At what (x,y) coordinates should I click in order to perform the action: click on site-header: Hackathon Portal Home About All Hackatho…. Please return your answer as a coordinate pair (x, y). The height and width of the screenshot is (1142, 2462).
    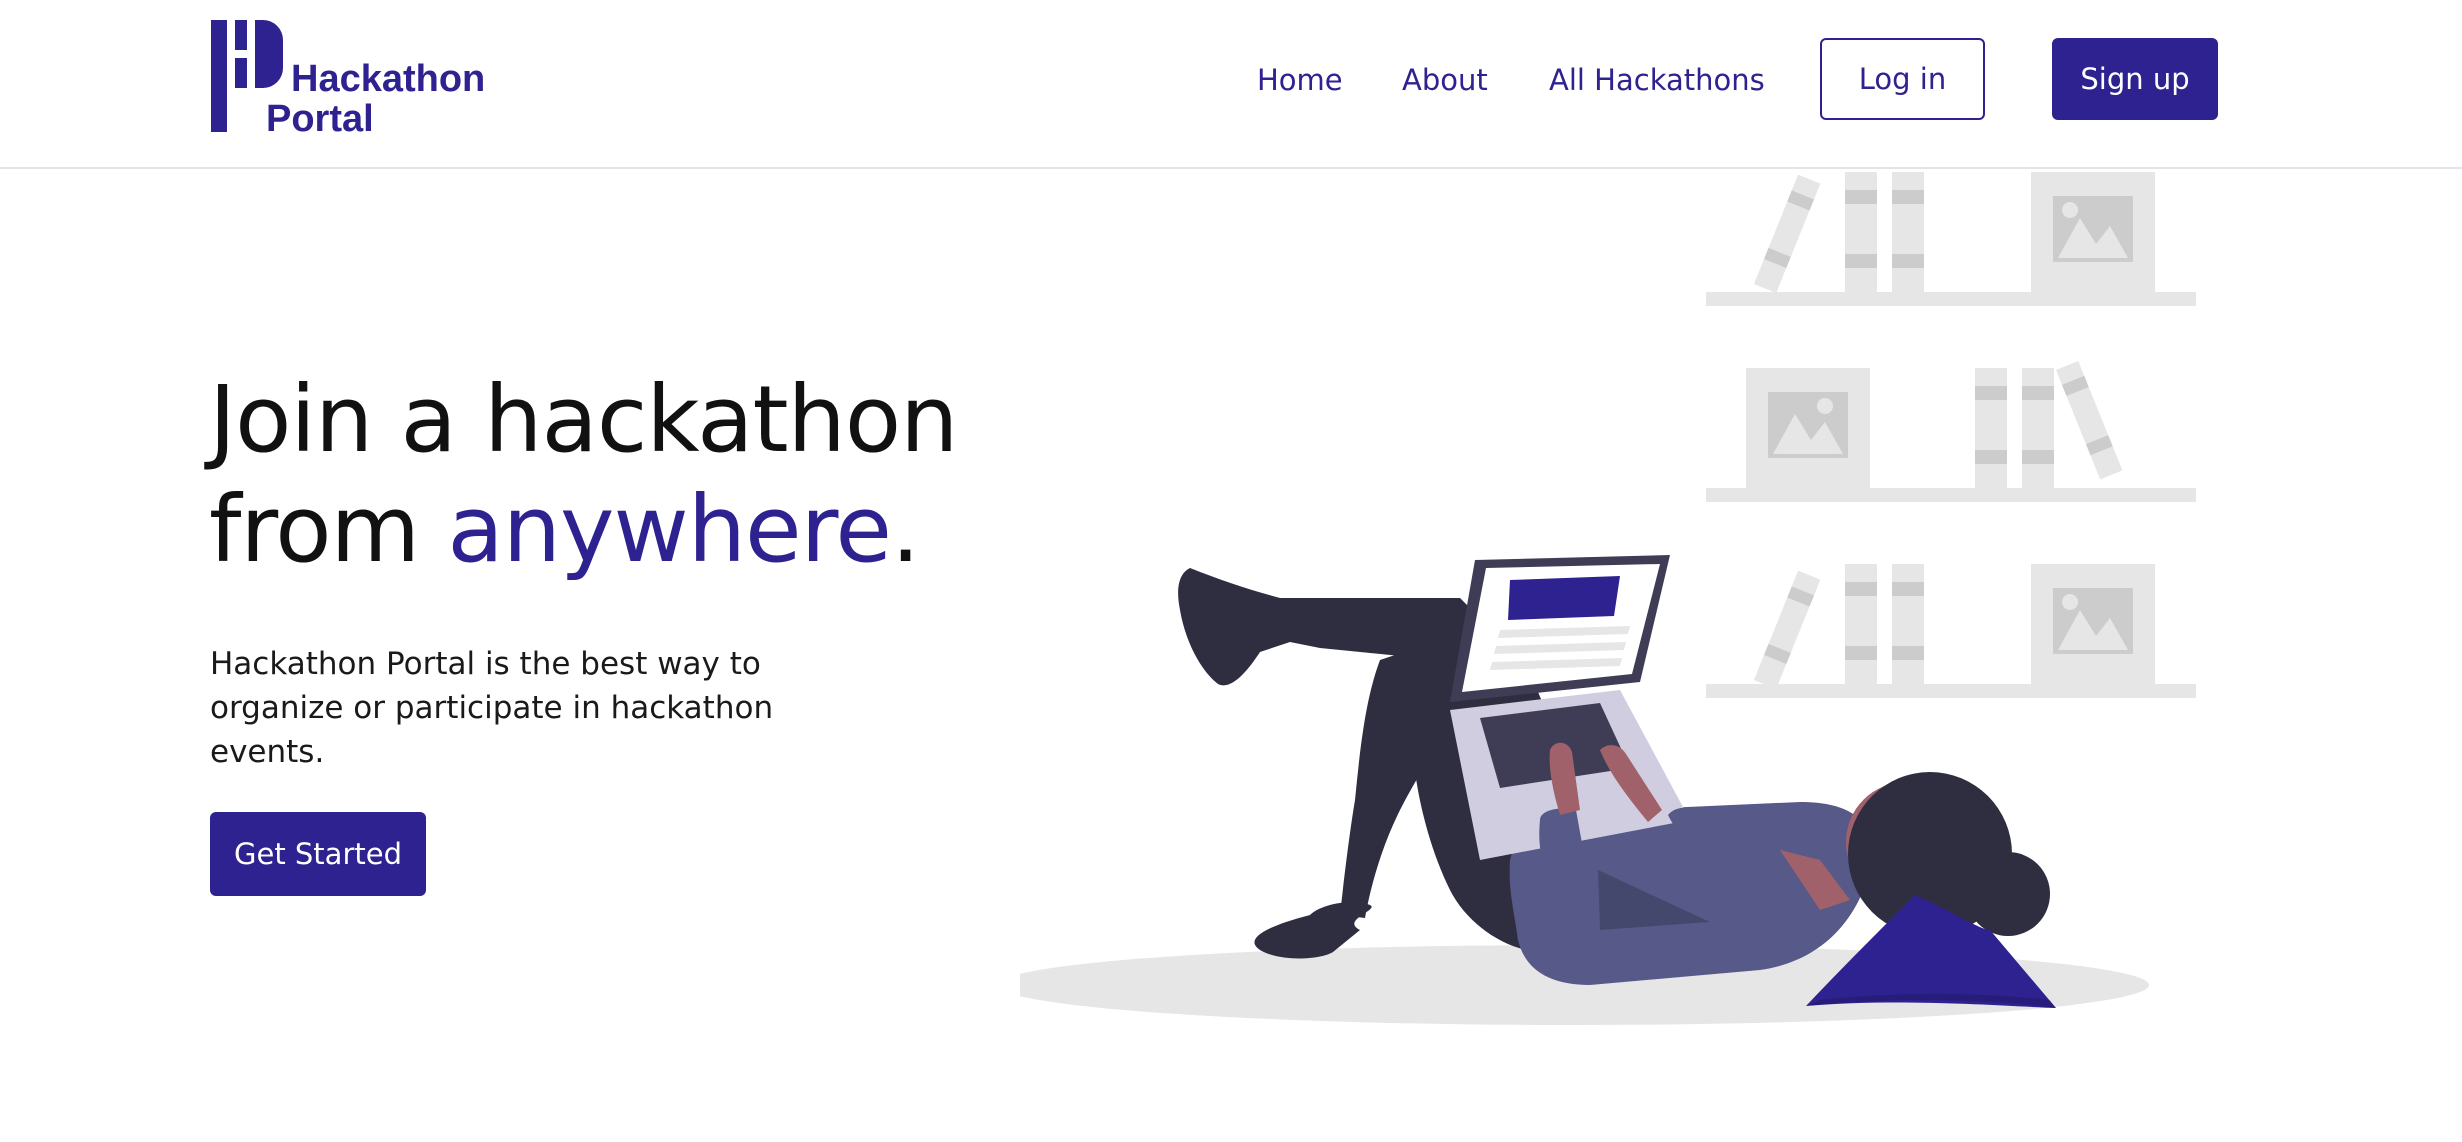
    Looking at the image, I should click on (1231, 84).